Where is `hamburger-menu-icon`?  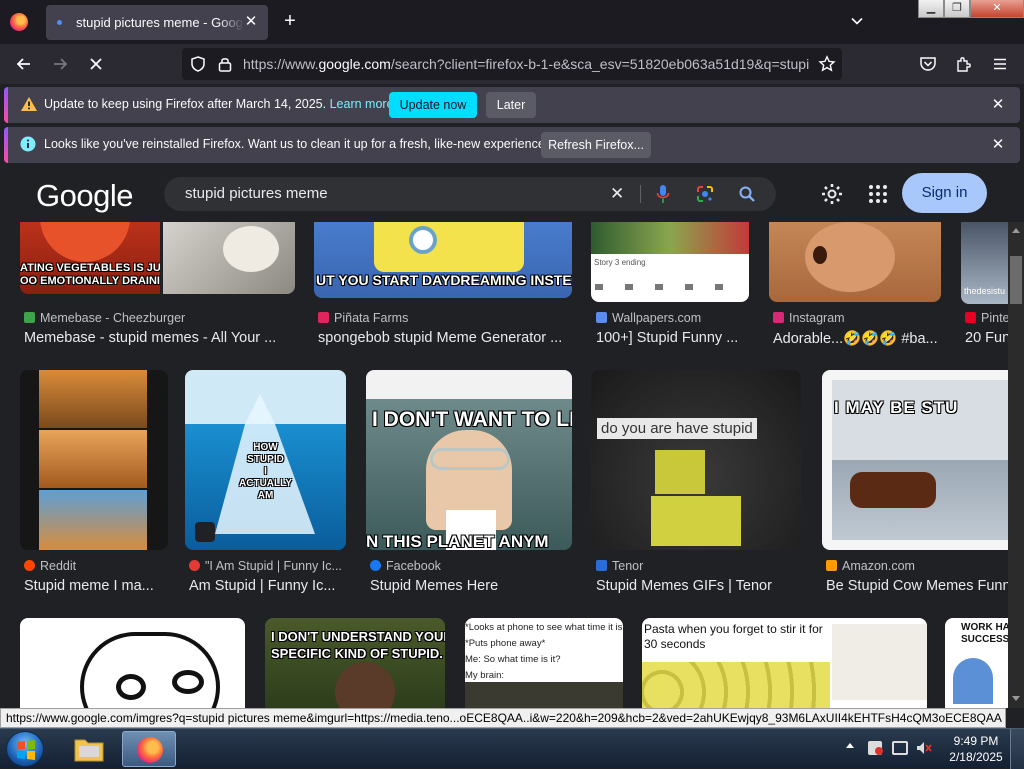 hamburger-menu-icon is located at coordinates (1000, 64).